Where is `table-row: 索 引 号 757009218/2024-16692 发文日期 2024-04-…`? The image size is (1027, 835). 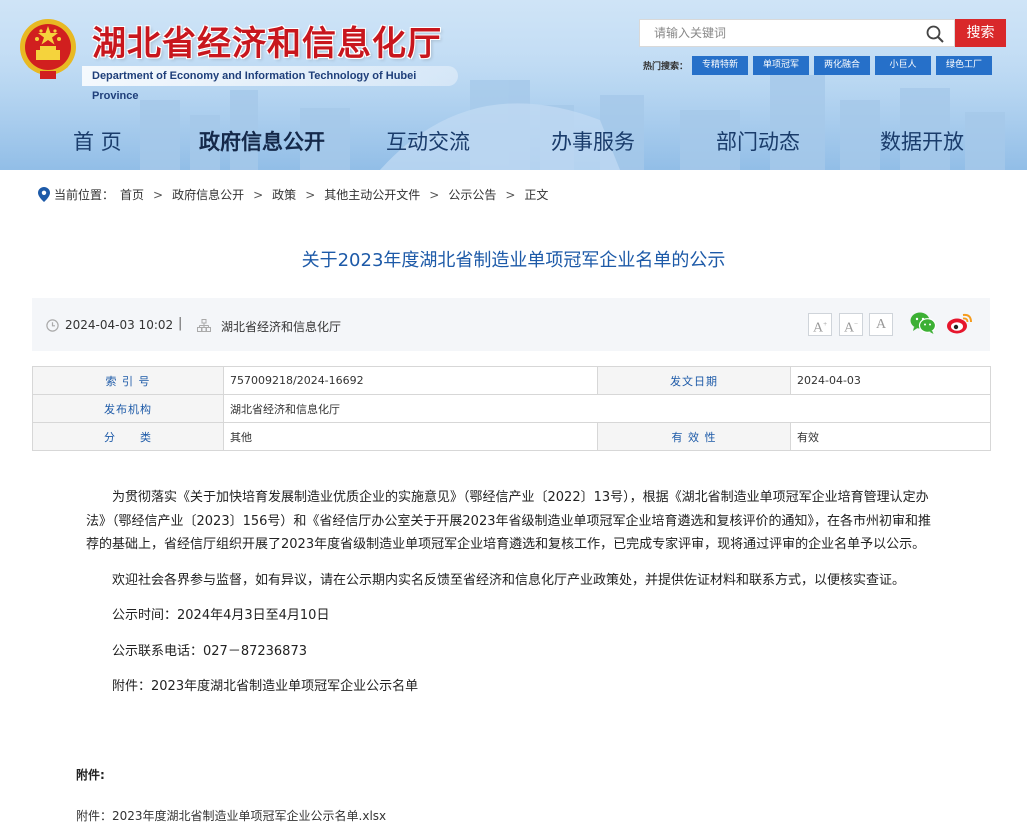
table-row: 索 引 号 757009218/2024-16692 发文日期 2024-04-… is located at coordinates (511, 380).